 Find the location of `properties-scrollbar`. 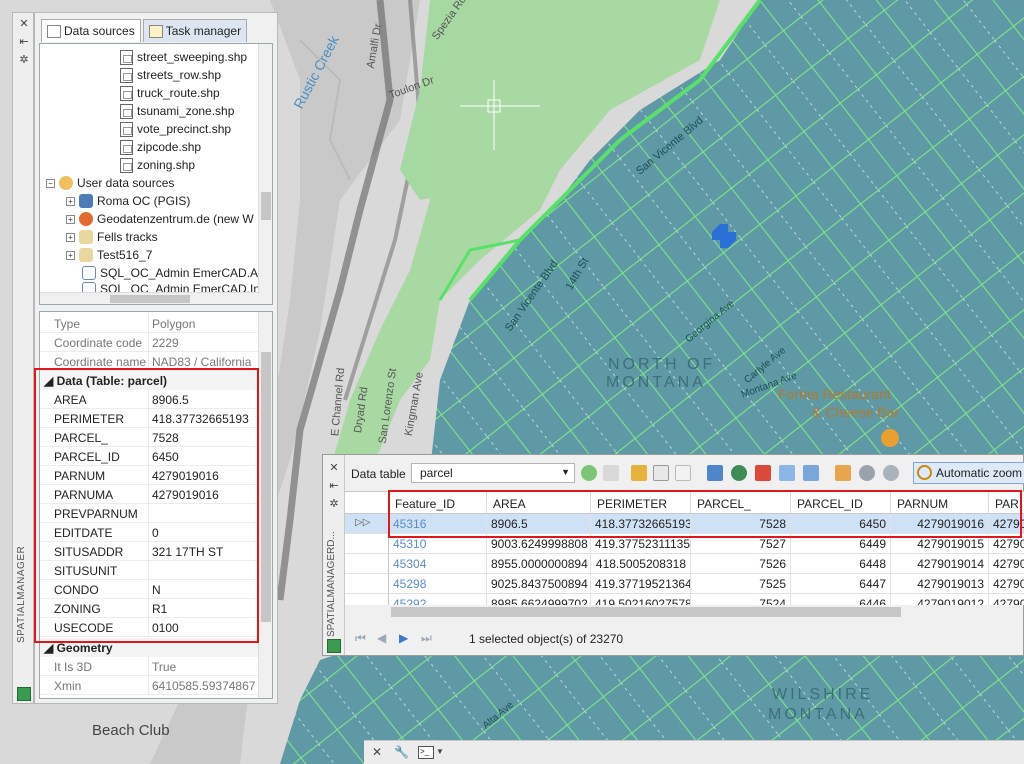

properties-scrollbar is located at coordinates (265, 505).